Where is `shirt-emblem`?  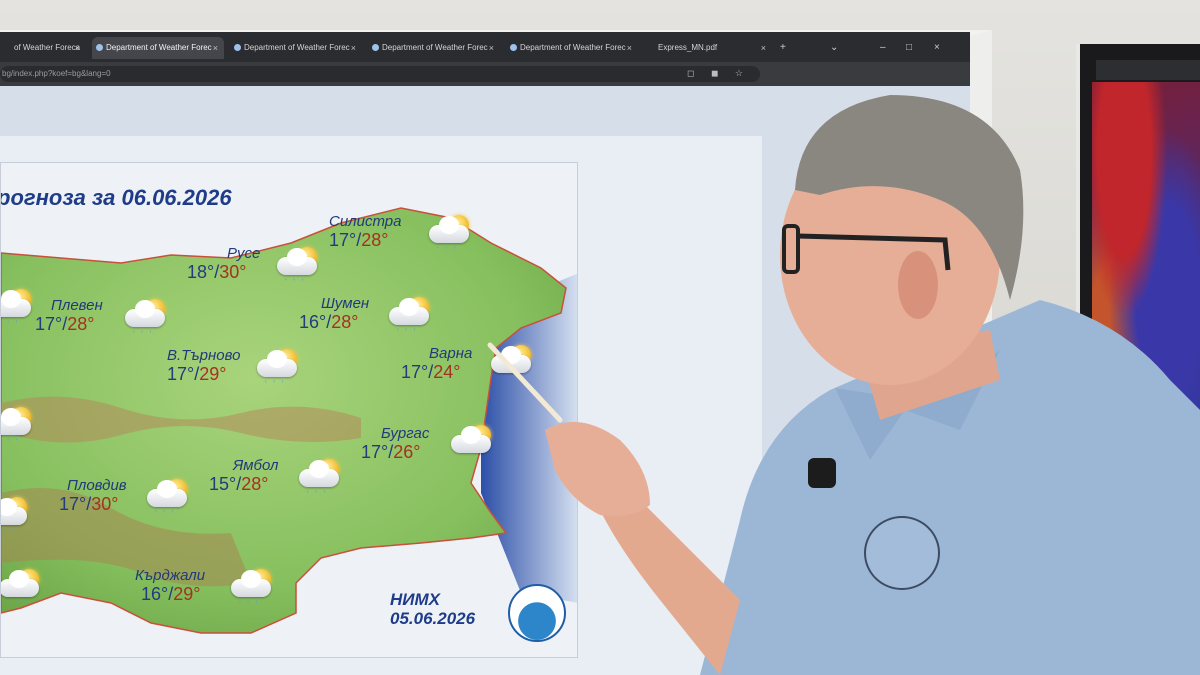
shirt-emblem is located at coordinates (902, 553).